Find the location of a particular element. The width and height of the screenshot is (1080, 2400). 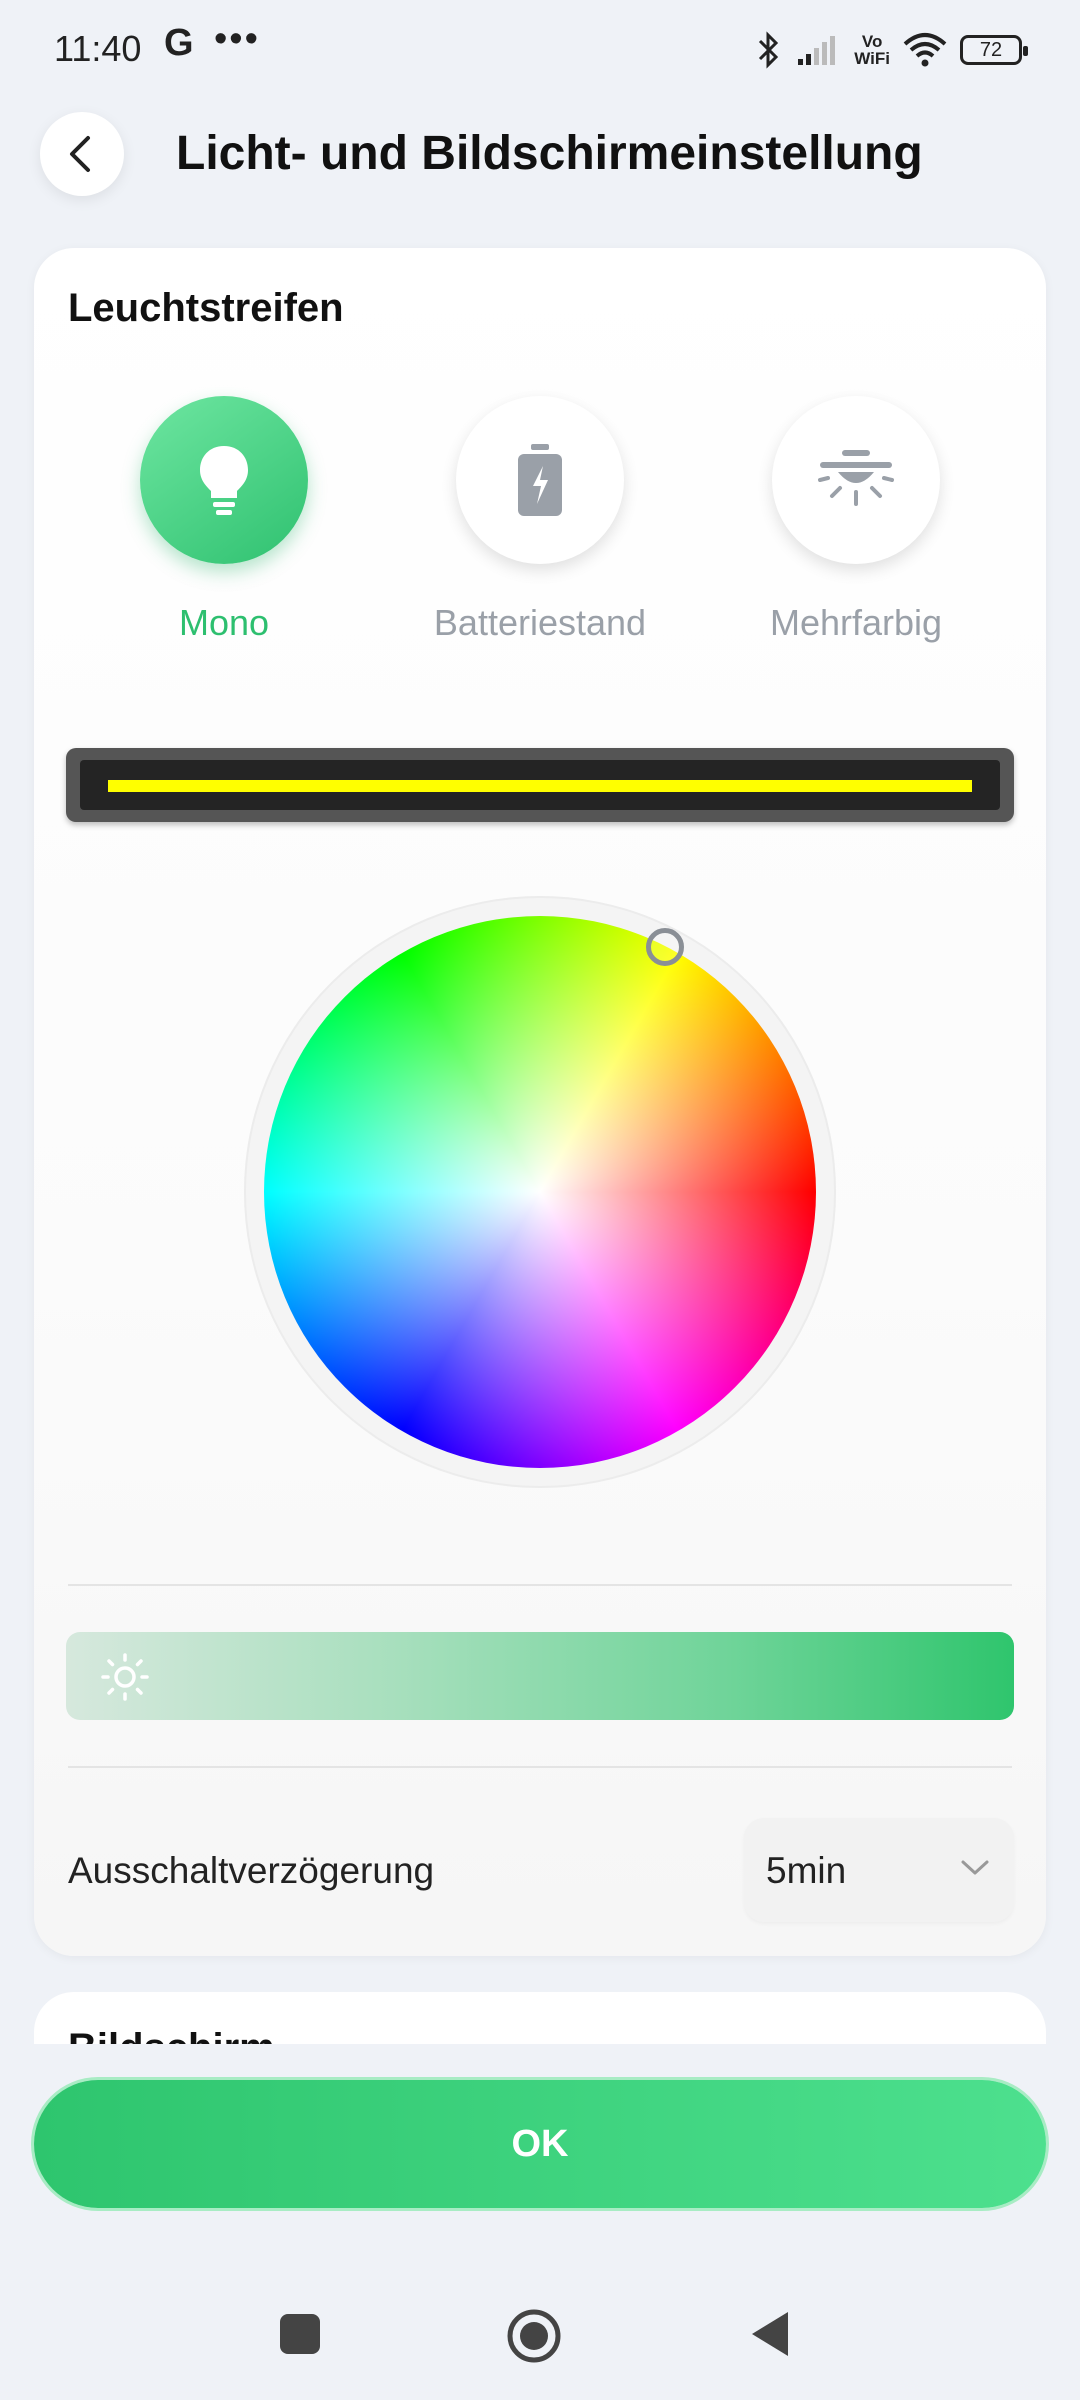

ok-button-label: OK is located at coordinates (540, 2143).